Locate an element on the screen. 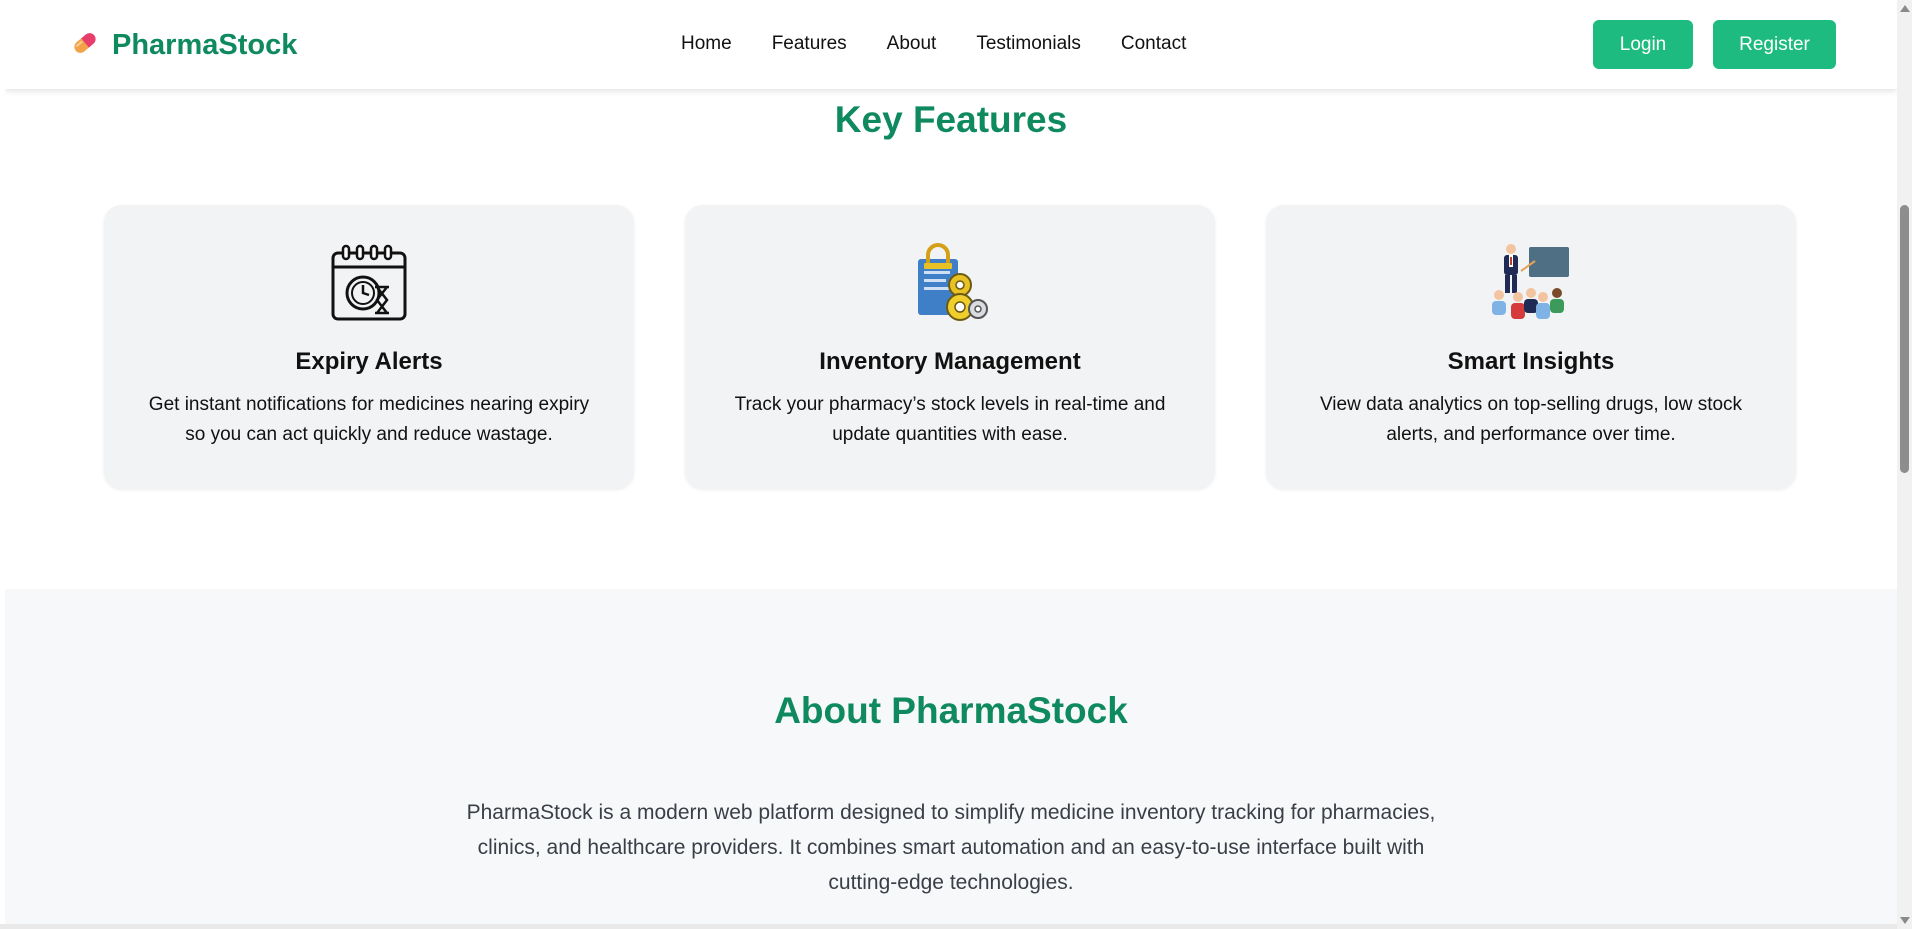 The height and width of the screenshot is (929, 1912). nav-link-home: Home is located at coordinates (706, 44).